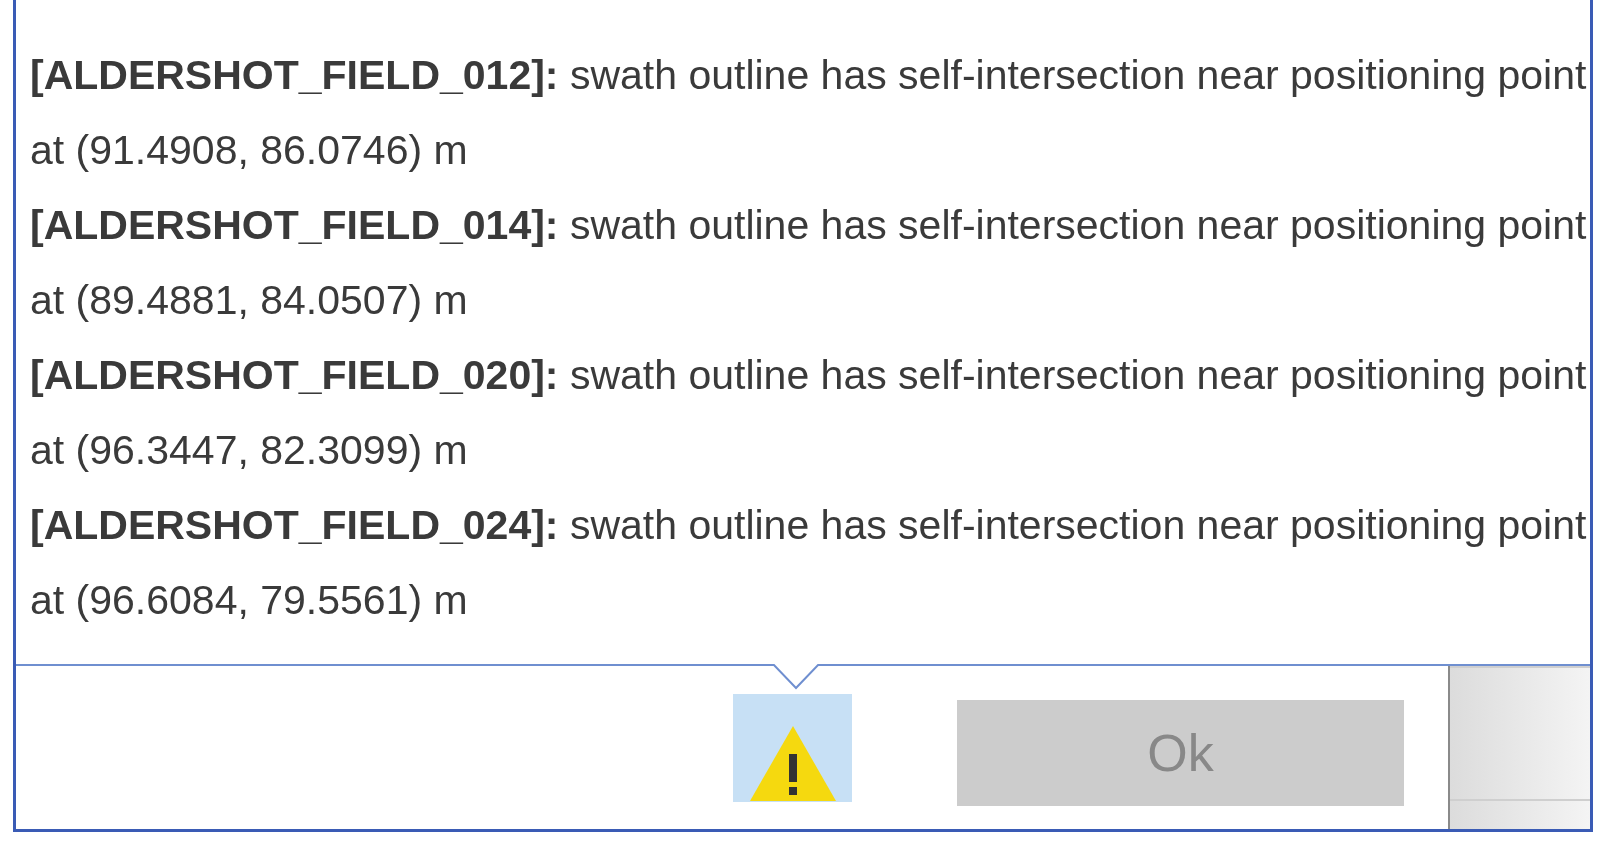 The width and height of the screenshot is (1608, 861). I want to click on warning-button, so click(792, 748).